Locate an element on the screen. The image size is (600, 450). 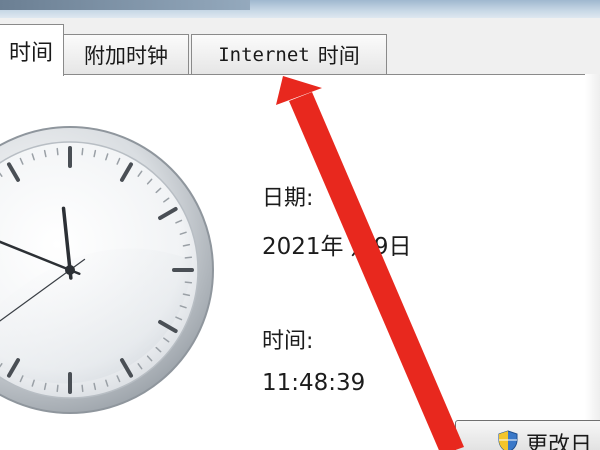
time-value: 11:48:39 is located at coordinates (314, 383).